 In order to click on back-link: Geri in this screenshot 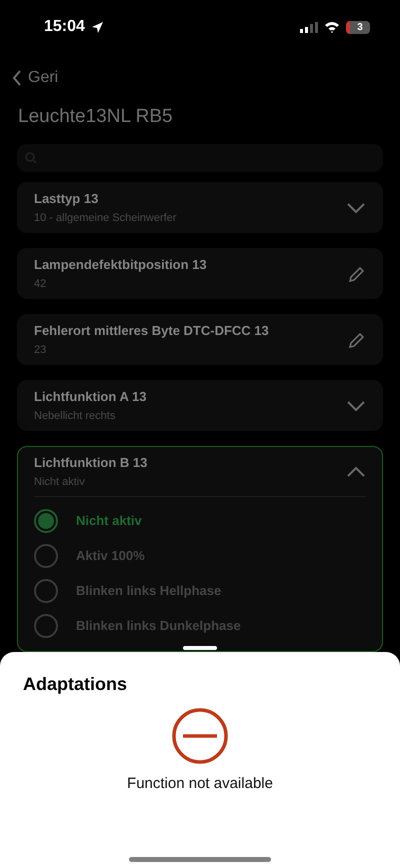, I will do `click(43, 78)`.